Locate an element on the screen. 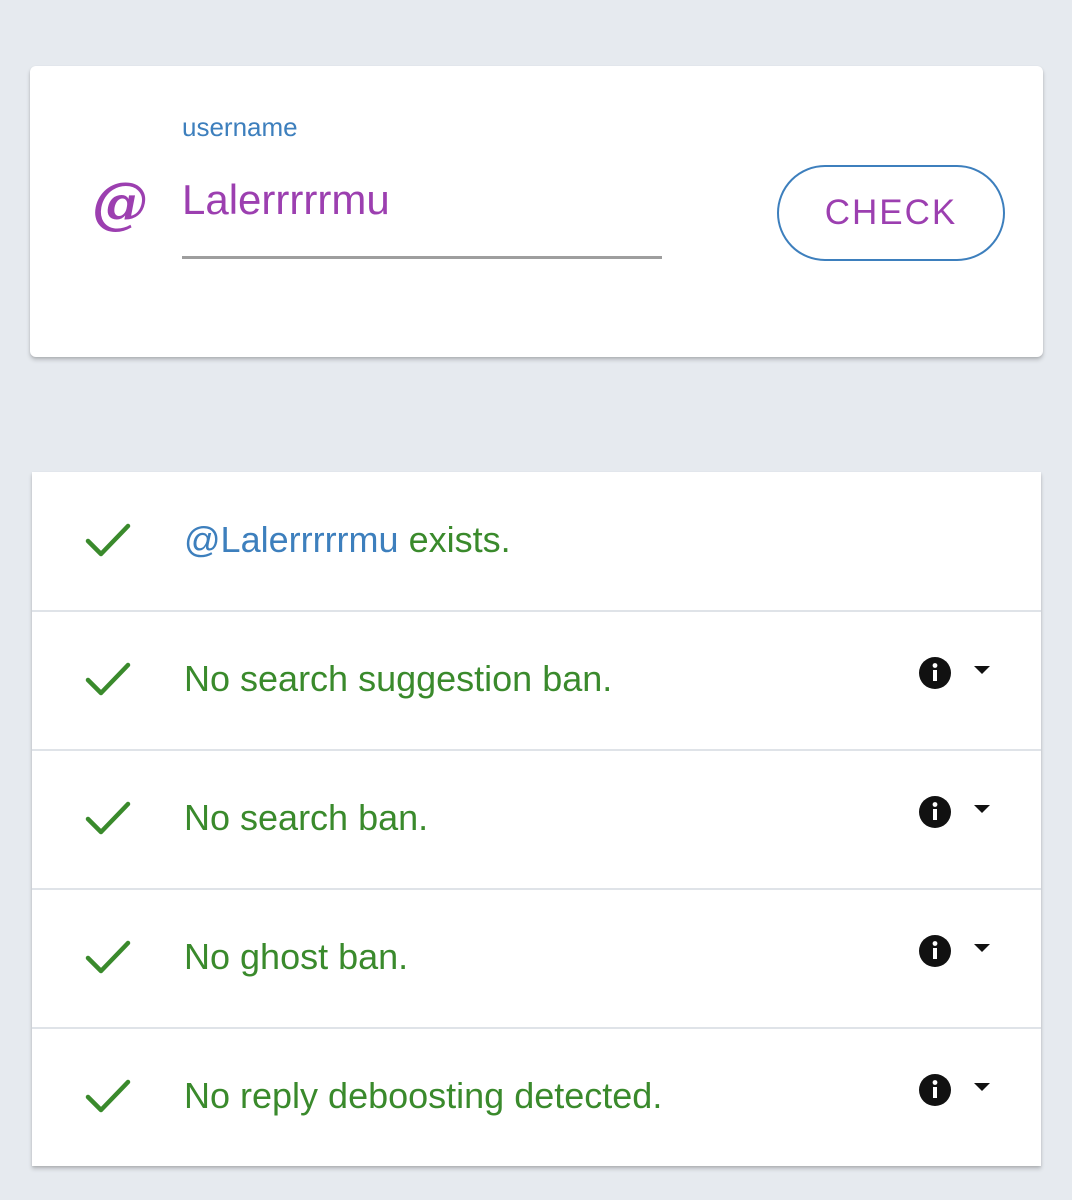 The image size is (1072, 1200). result-text-search-ban: No search ban. is located at coordinates (306, 817).